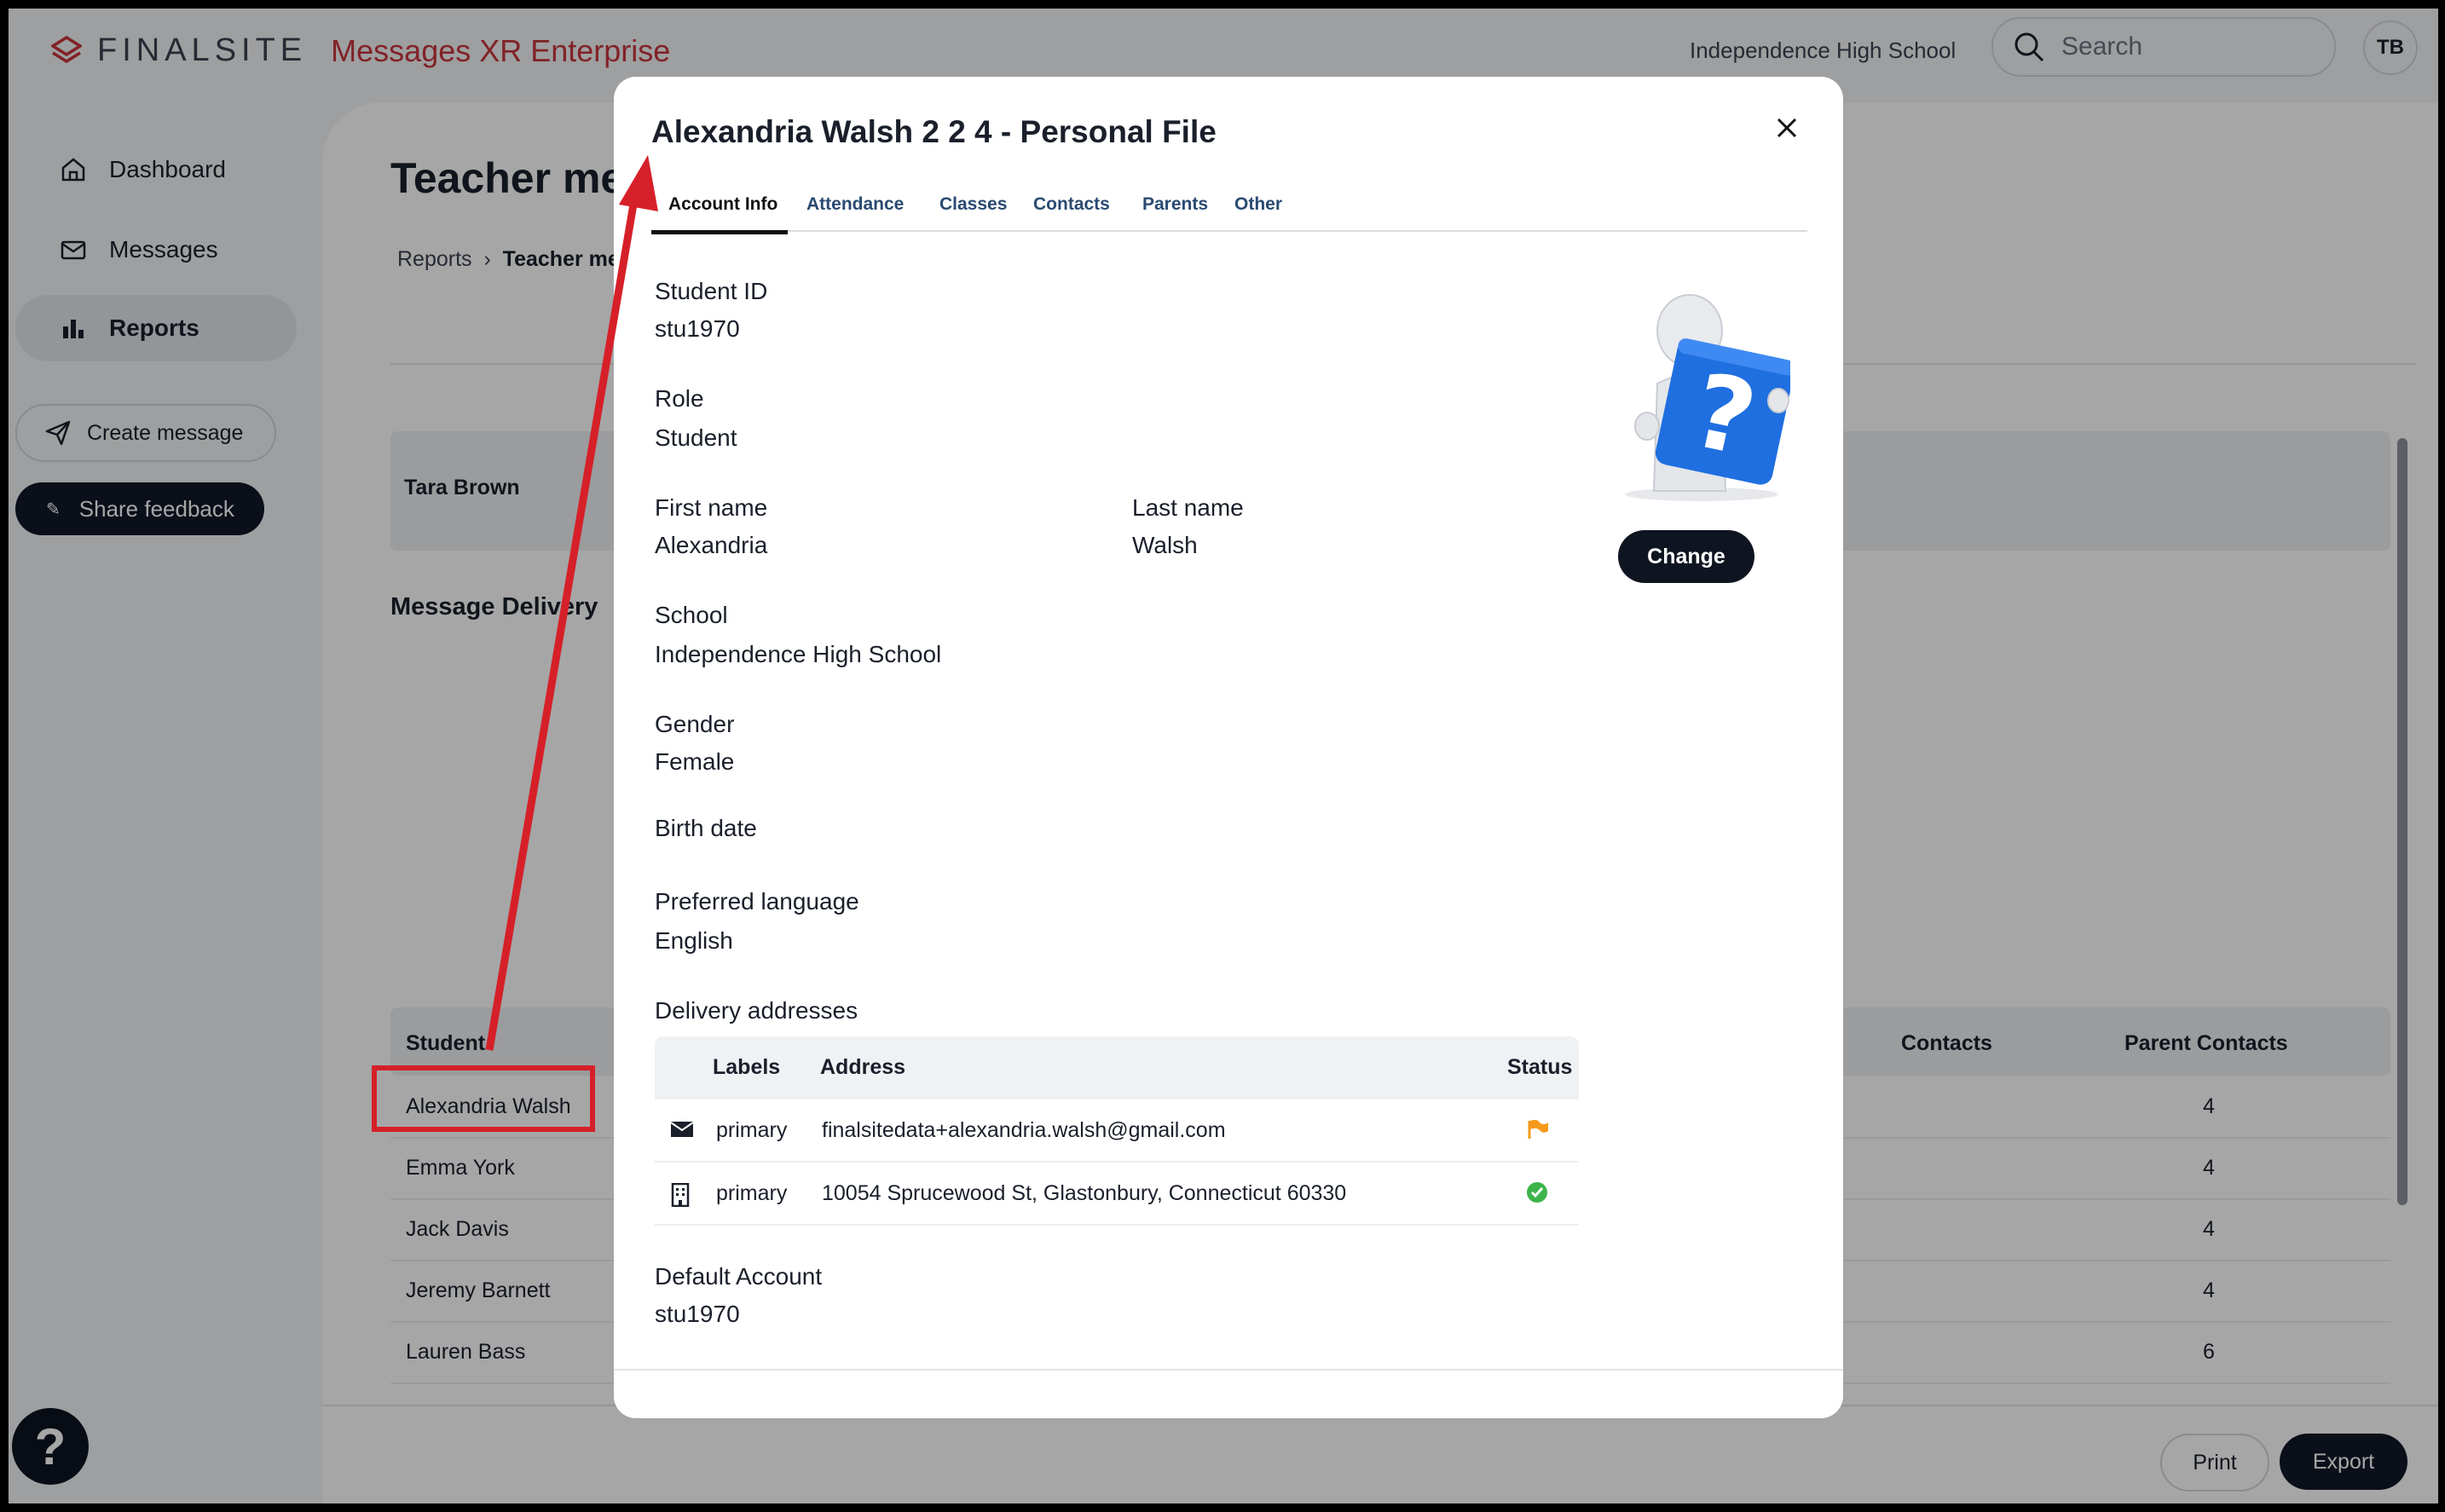  What do you see at coordinates (711, 291) in the screenshot?
I see `student-id-label: Student ID` at bounding box center [711, 291].